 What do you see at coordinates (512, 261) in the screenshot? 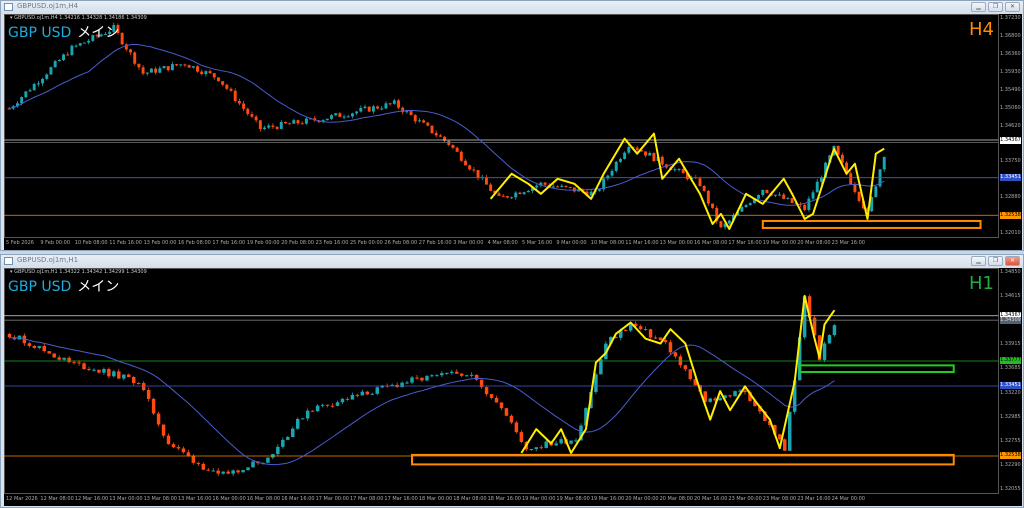
I see `titlebar: GBPUSD.oj1m,H1 ▁ ❐ ✕` at bounding box center [512, 261].